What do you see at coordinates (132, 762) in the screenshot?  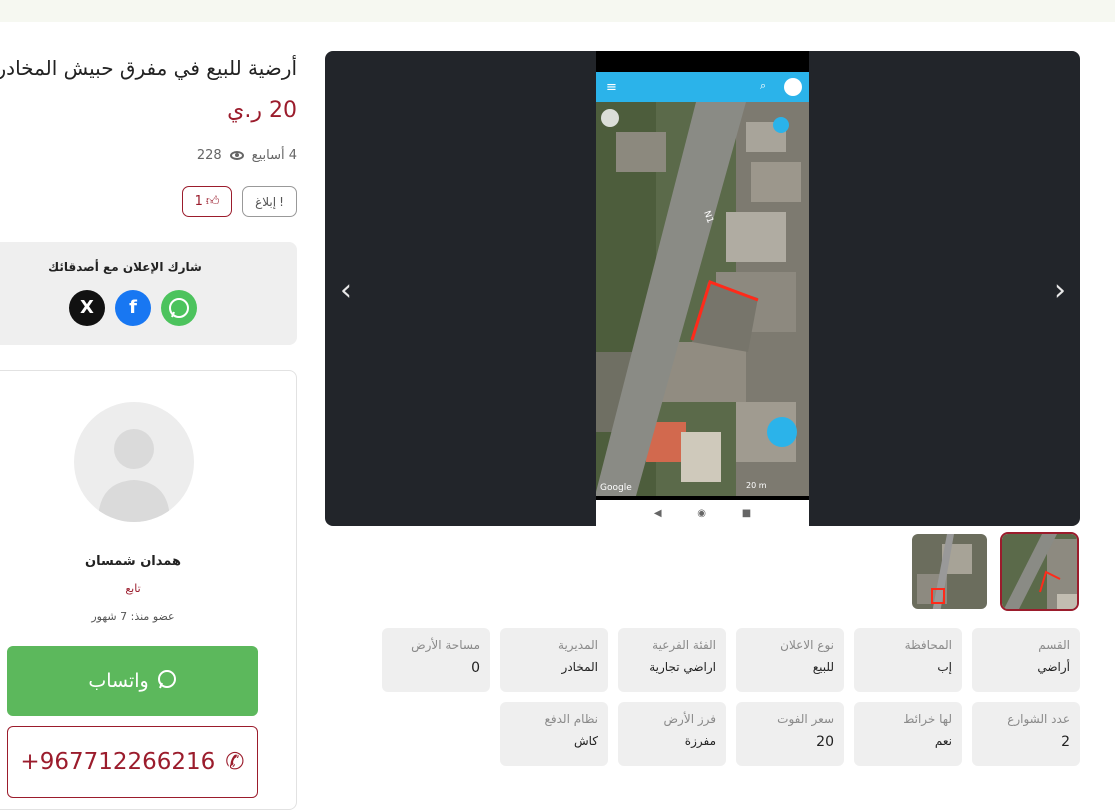 I see `call-button: +967712266216 ✆` at bounding box center [132, 762].